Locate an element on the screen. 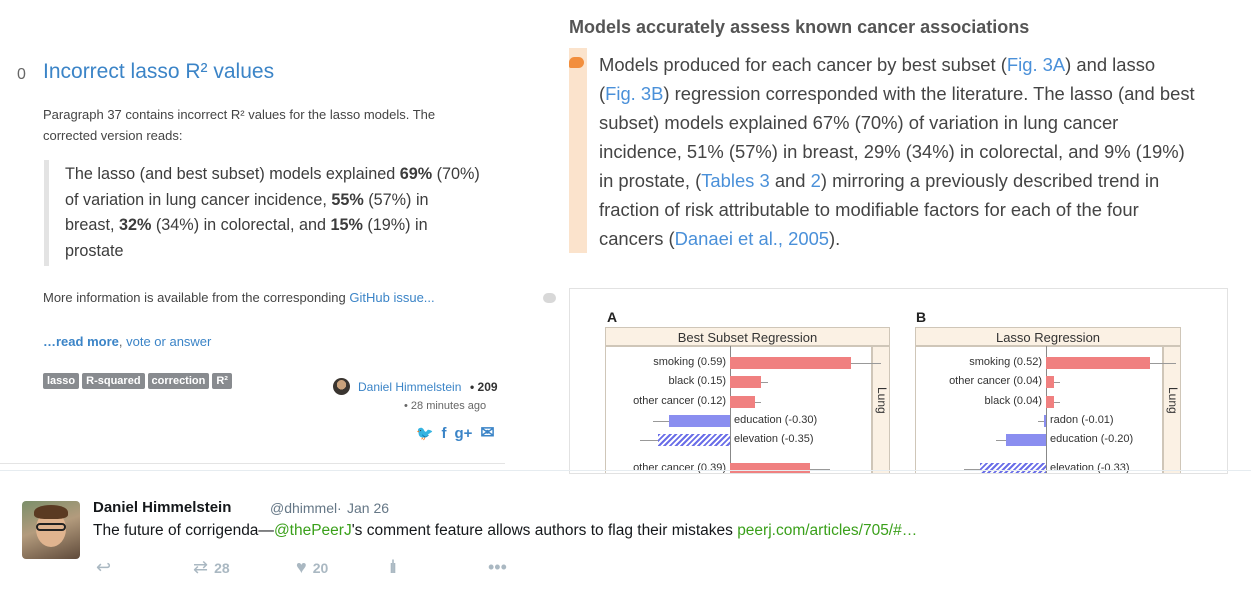  reference-link: Tables 3 is located at coordinates (735, 180).